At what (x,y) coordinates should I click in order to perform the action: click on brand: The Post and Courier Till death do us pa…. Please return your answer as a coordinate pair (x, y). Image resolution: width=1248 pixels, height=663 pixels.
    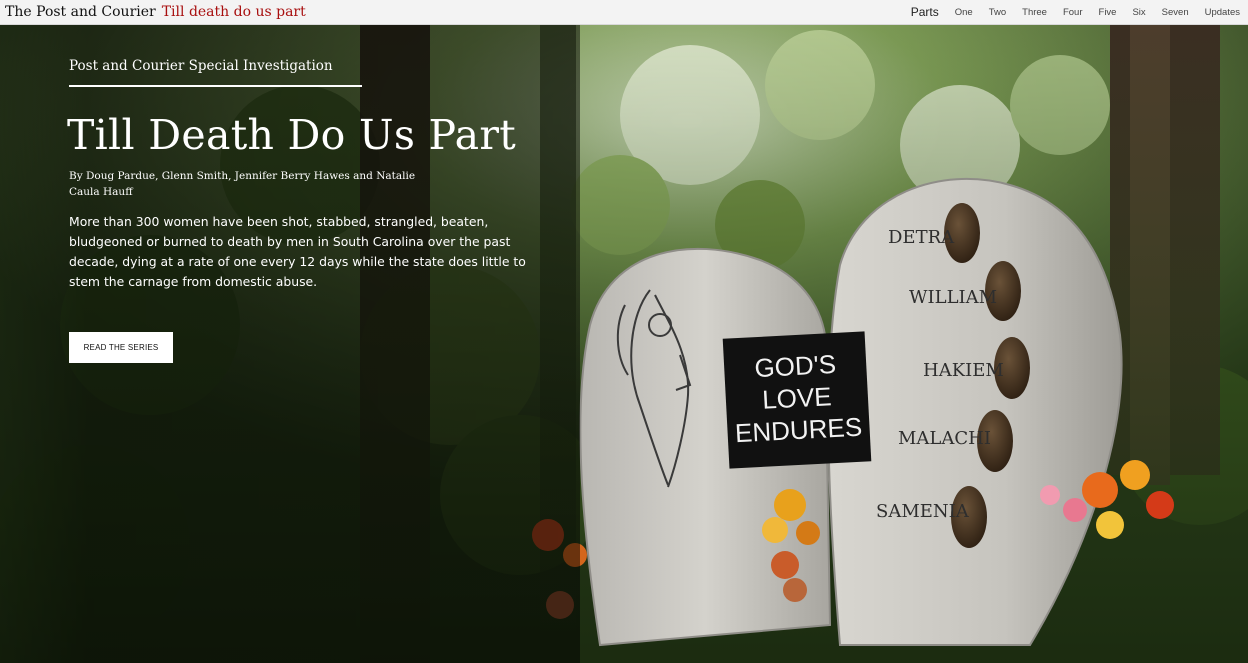
    Looking at the image, I should click on (155, 12).